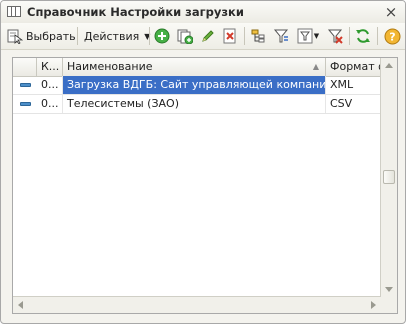 The height and width of the screenshot is (326, 408). What do you see at coordinates (356, 104) in the screenshot?
I see `row-format: CSV` at bounding box center [356, 104].